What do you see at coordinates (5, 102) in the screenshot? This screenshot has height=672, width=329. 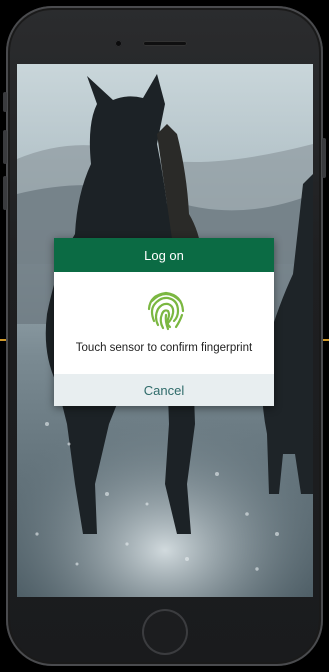 I see `mute-switch` at bounding box center [5, 102].